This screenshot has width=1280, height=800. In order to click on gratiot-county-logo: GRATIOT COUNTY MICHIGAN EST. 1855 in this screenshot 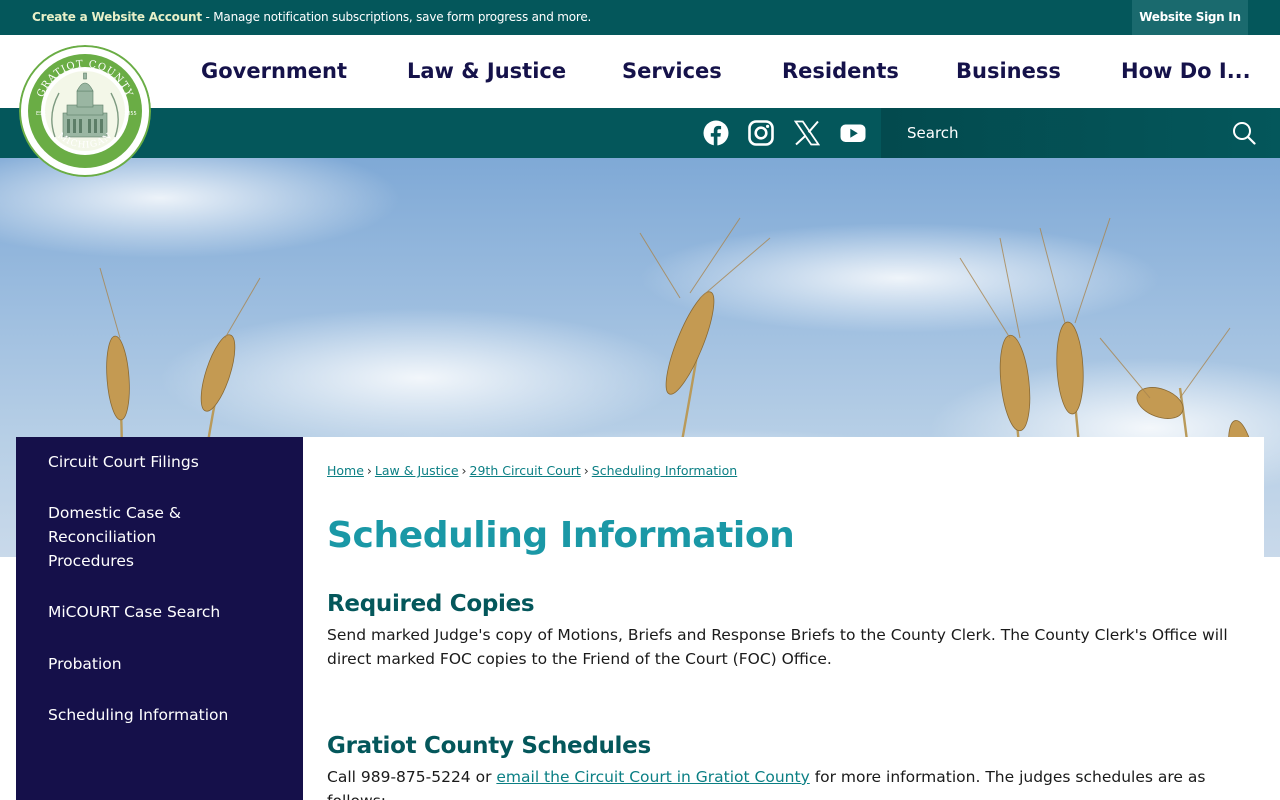, I will do `click(85, 111)`.